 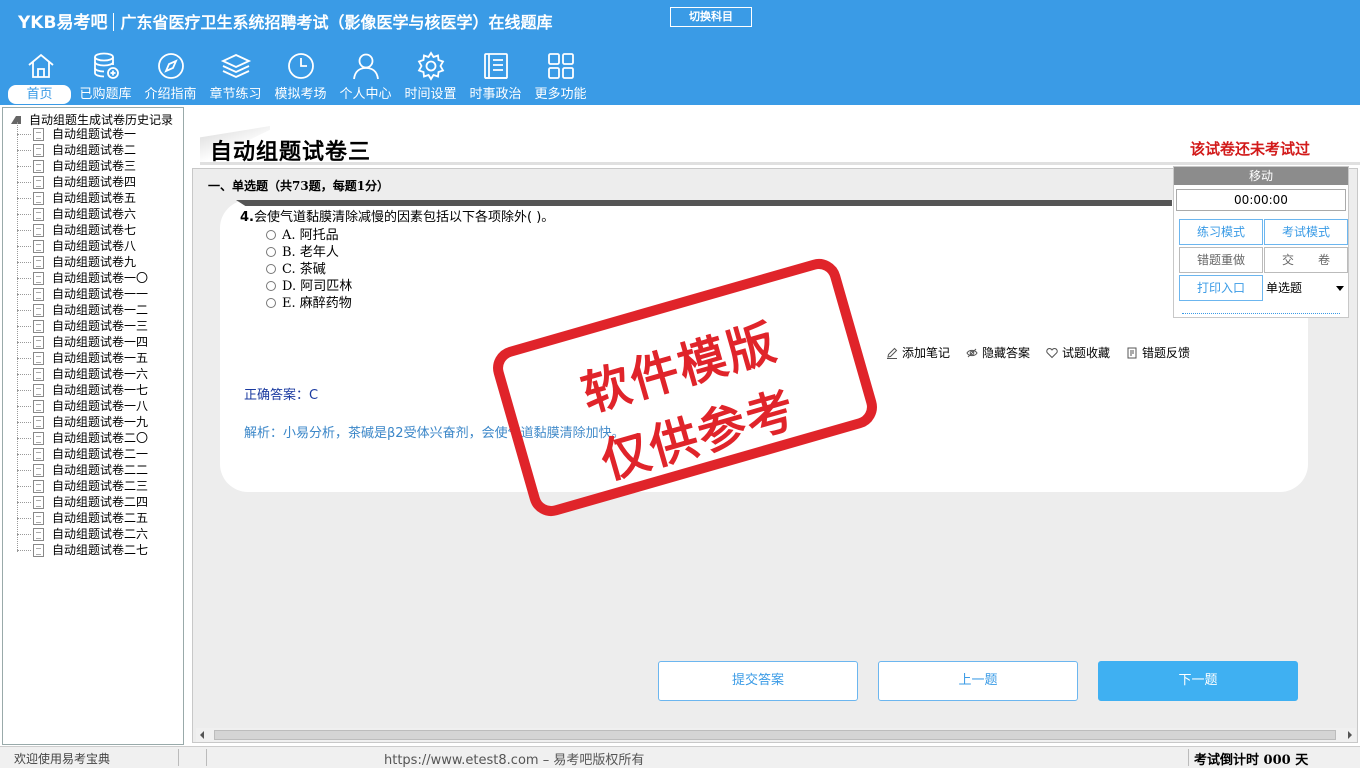 I want to click on tree-item: 自动组题试卷四, so click(x=82, y=182).